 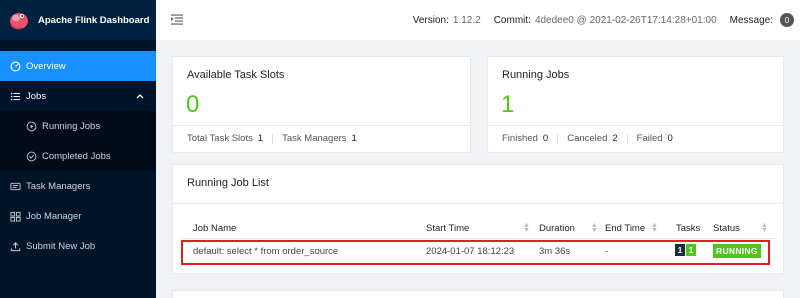 I want to click on message-count-badge: 0, so click(x=787, y=20).